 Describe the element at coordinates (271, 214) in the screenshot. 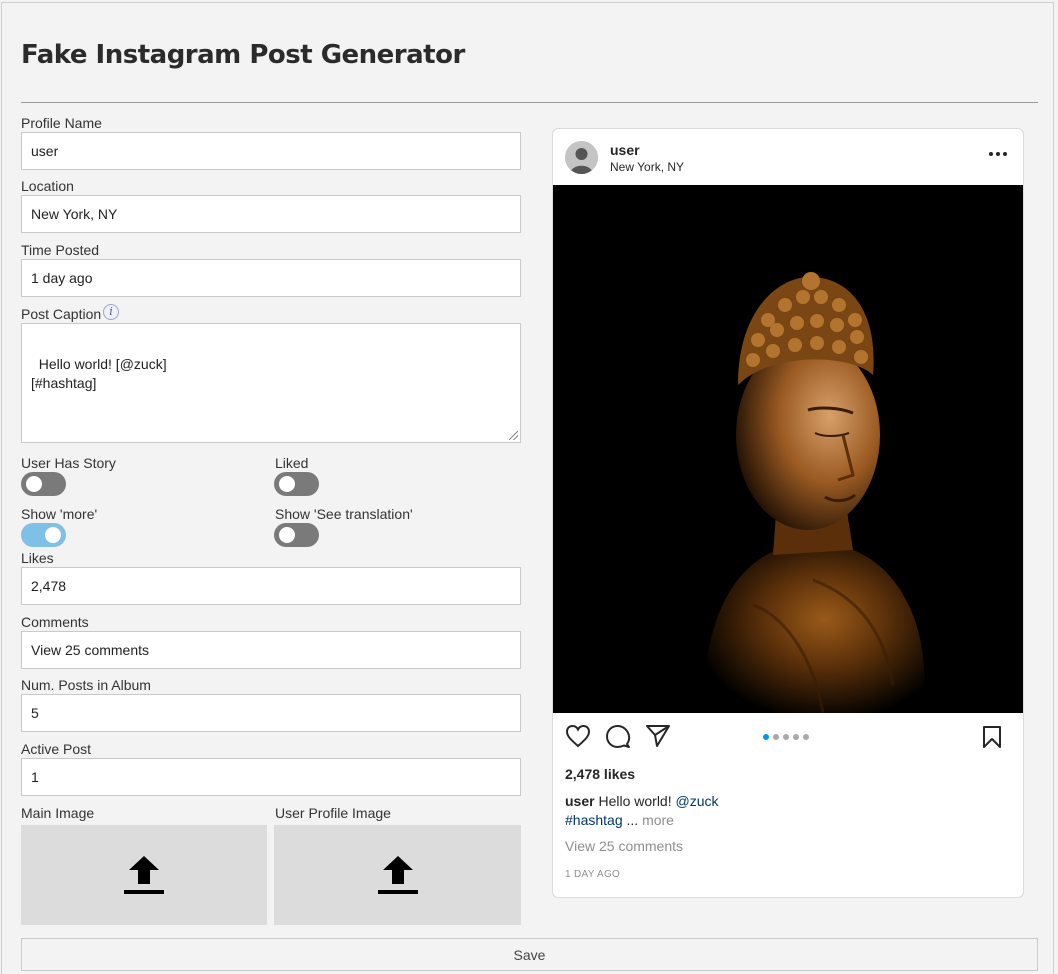

I see `location-input: New York, NY` at that location.